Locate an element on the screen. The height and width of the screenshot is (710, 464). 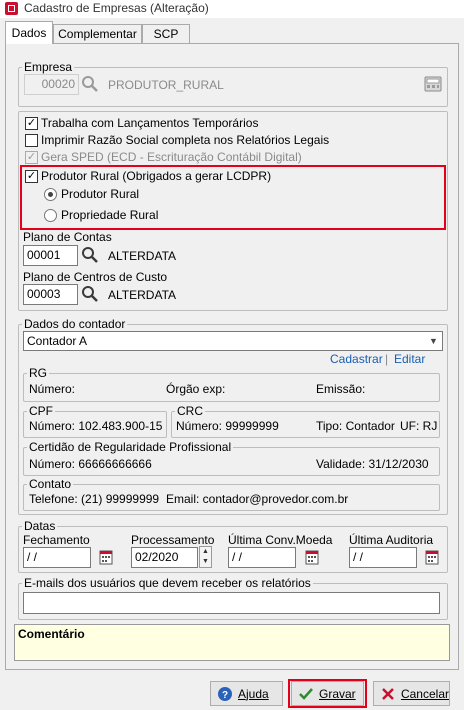
editar-link: Editar is located at coordinates (409, 359).